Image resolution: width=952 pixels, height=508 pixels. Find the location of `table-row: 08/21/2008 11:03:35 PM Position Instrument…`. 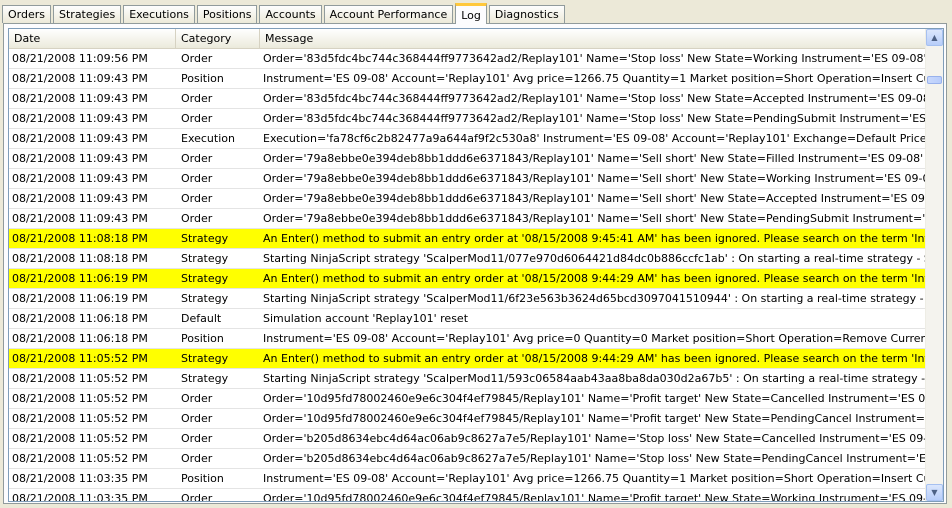

table-row: 08/21/2008 11:03:35 PM Position Instrument… is located at coordinates (468, 479).